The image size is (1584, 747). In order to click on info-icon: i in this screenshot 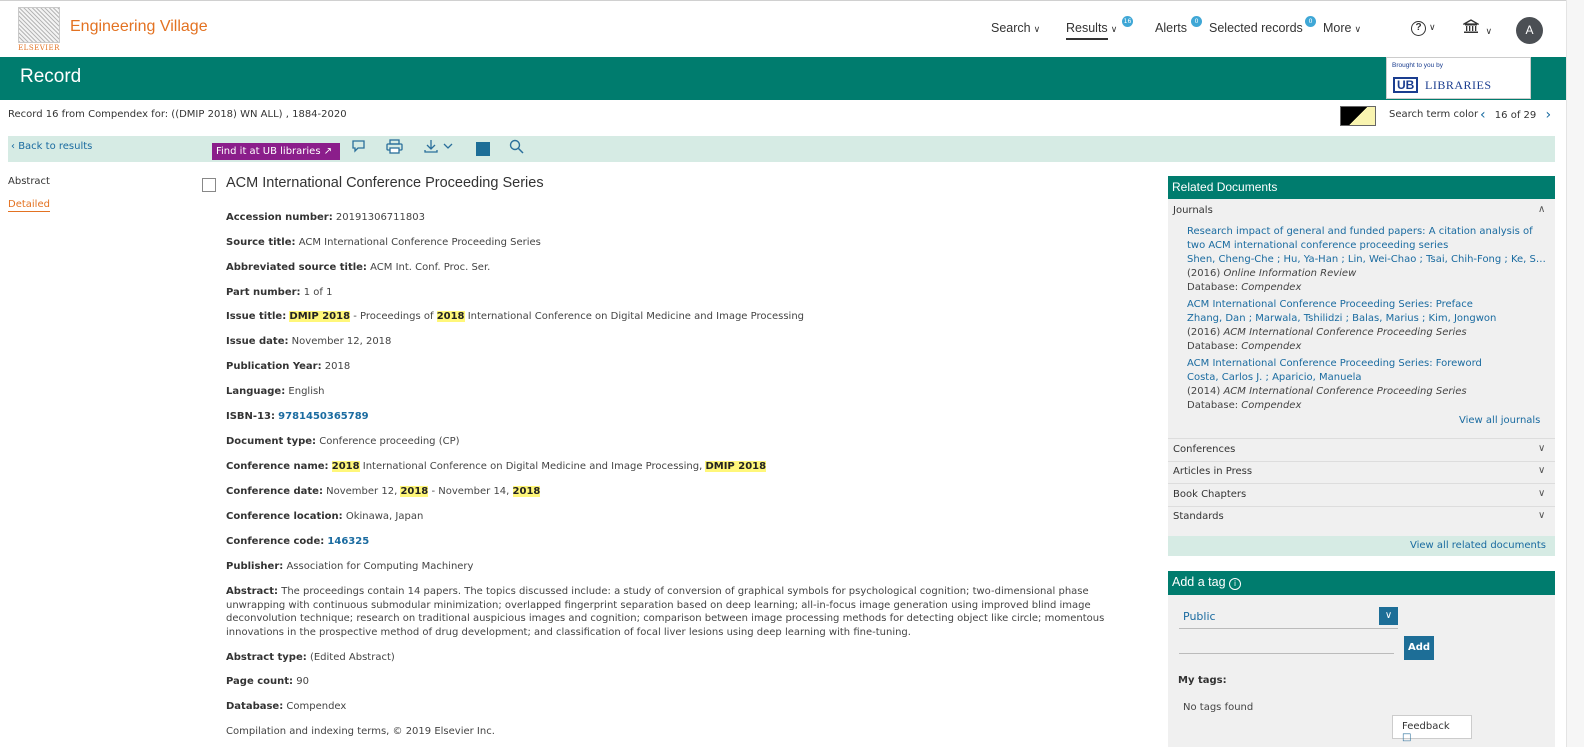, I will do `click(1235, 584)`.